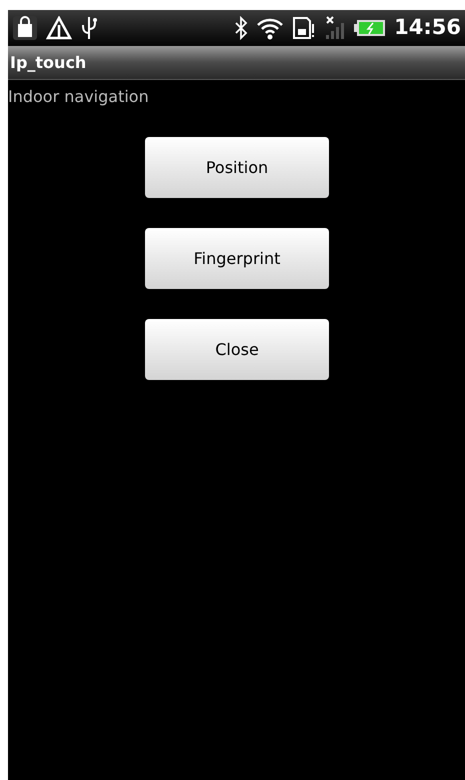 Image resolution: width=465 pixels, height=780 pixels. What do you see at coordinates (89, 28) in the screenshot?
I see `usb-icon` at bounding box center [89, 28].